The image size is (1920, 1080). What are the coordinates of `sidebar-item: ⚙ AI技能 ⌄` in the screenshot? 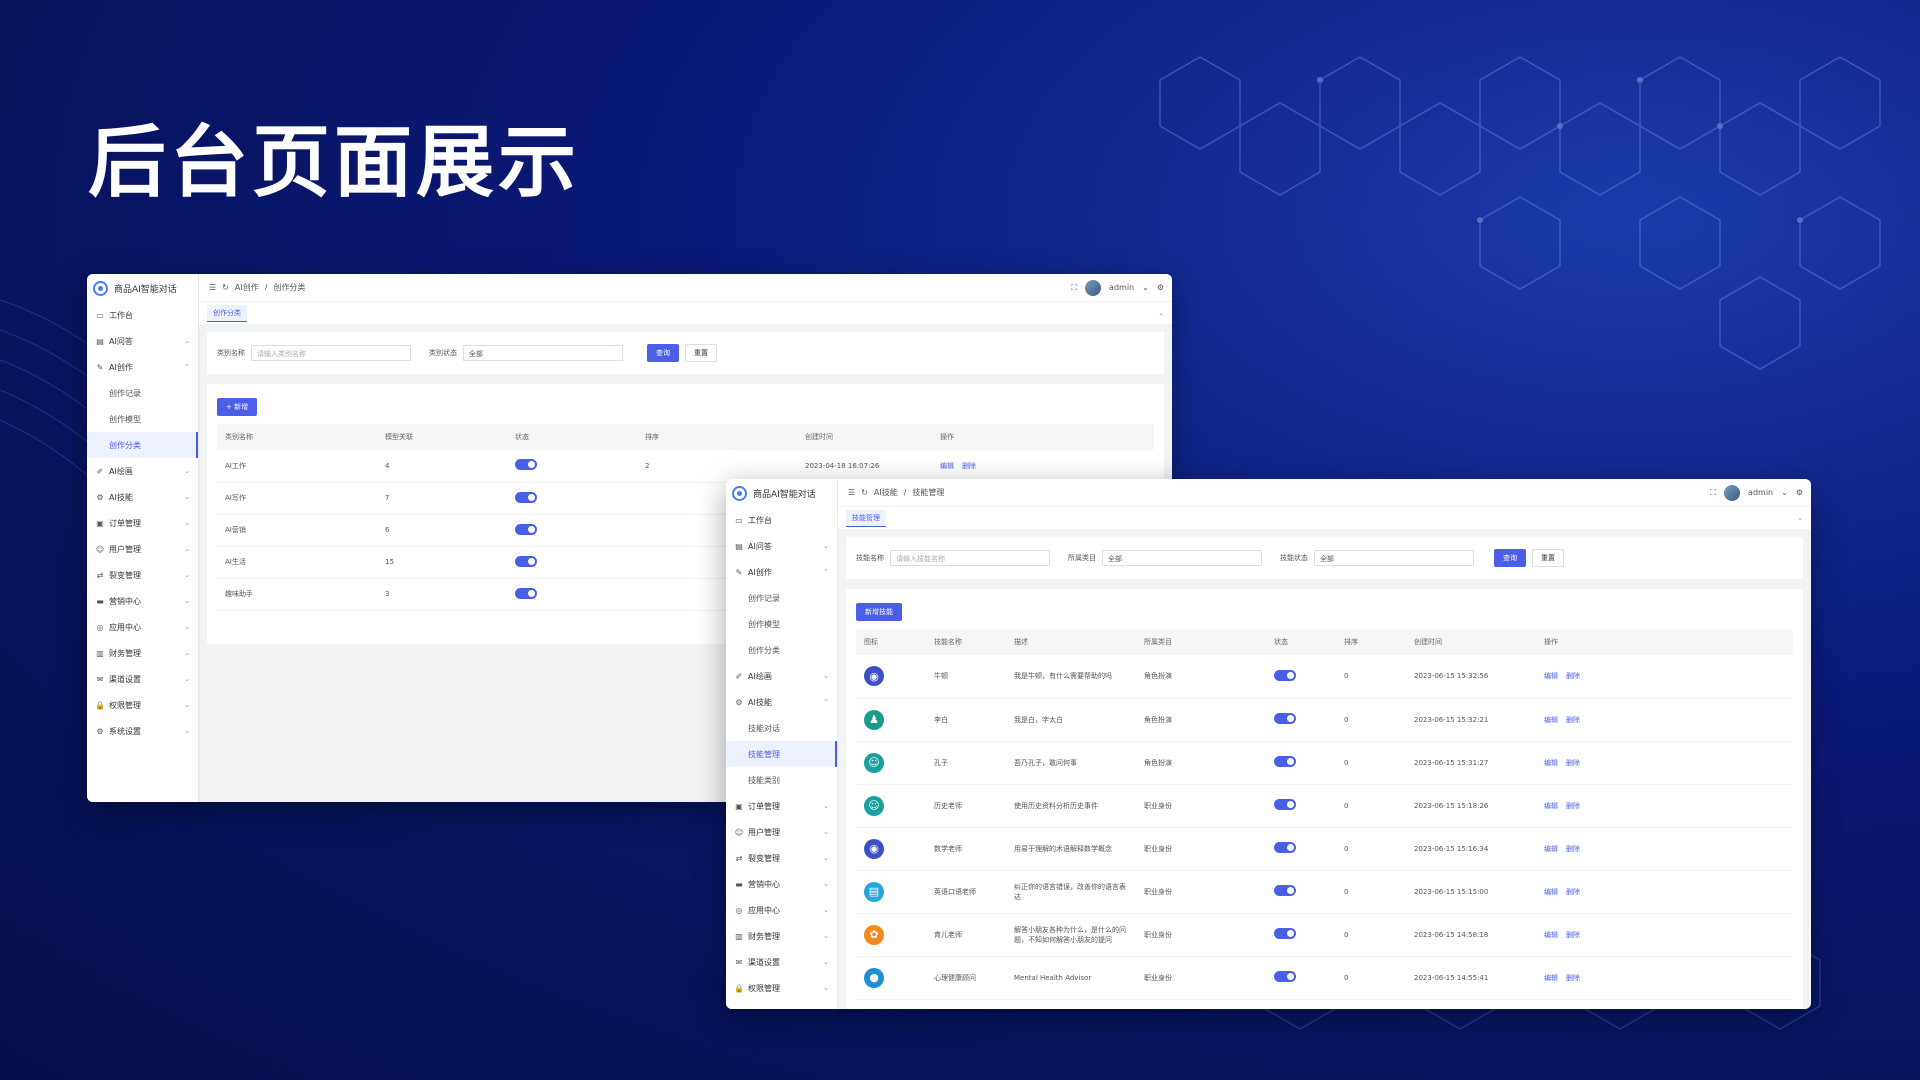 It's located at (142, 497).